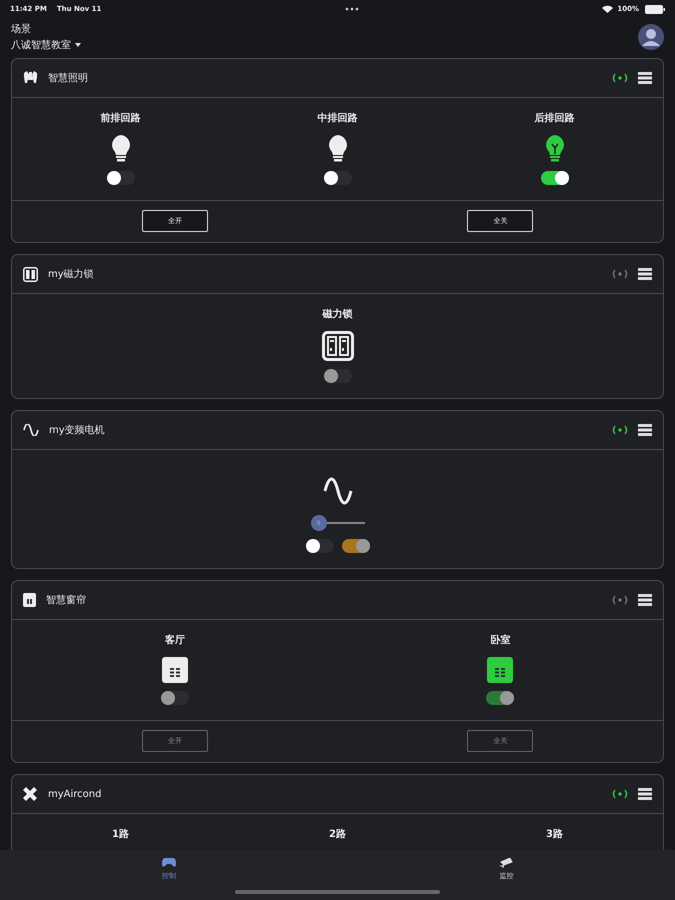  Describe the element at coordinates (120, 118) in the screenshot. I see `channel-label: 前排回路` at that location.